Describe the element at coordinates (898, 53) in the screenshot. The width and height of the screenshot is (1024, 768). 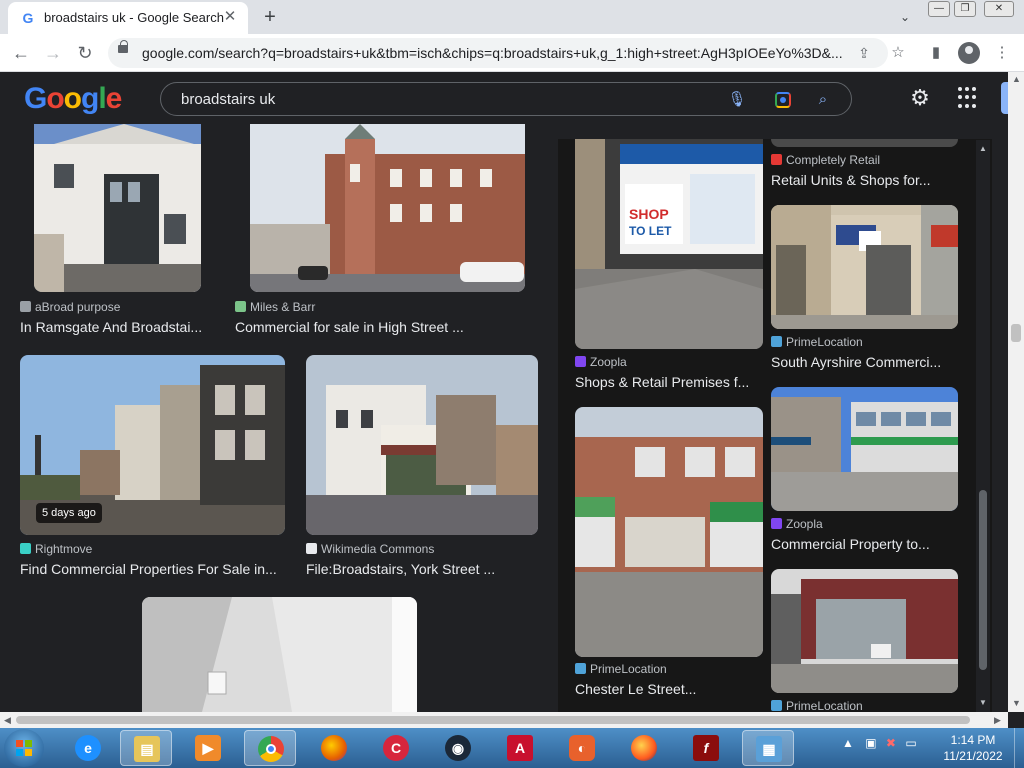
I see `bookmark-star-icon: ☆` at that location.